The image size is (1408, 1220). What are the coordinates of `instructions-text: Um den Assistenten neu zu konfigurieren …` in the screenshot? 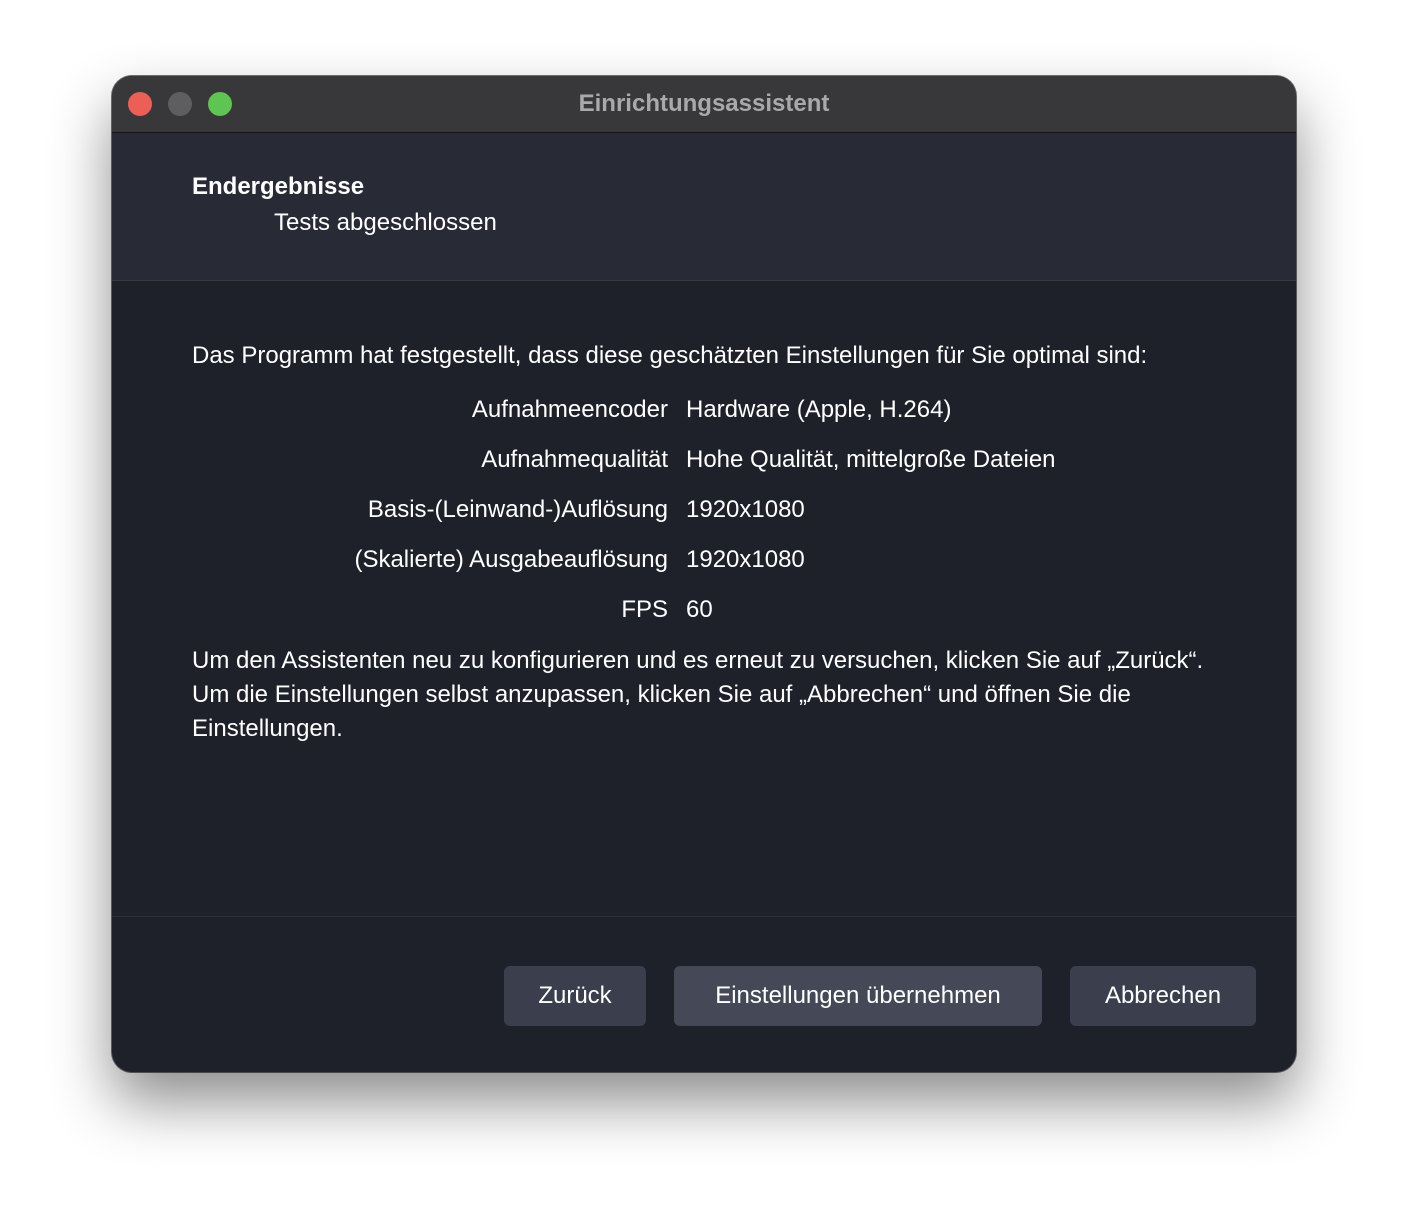 It's located at (698, 694).